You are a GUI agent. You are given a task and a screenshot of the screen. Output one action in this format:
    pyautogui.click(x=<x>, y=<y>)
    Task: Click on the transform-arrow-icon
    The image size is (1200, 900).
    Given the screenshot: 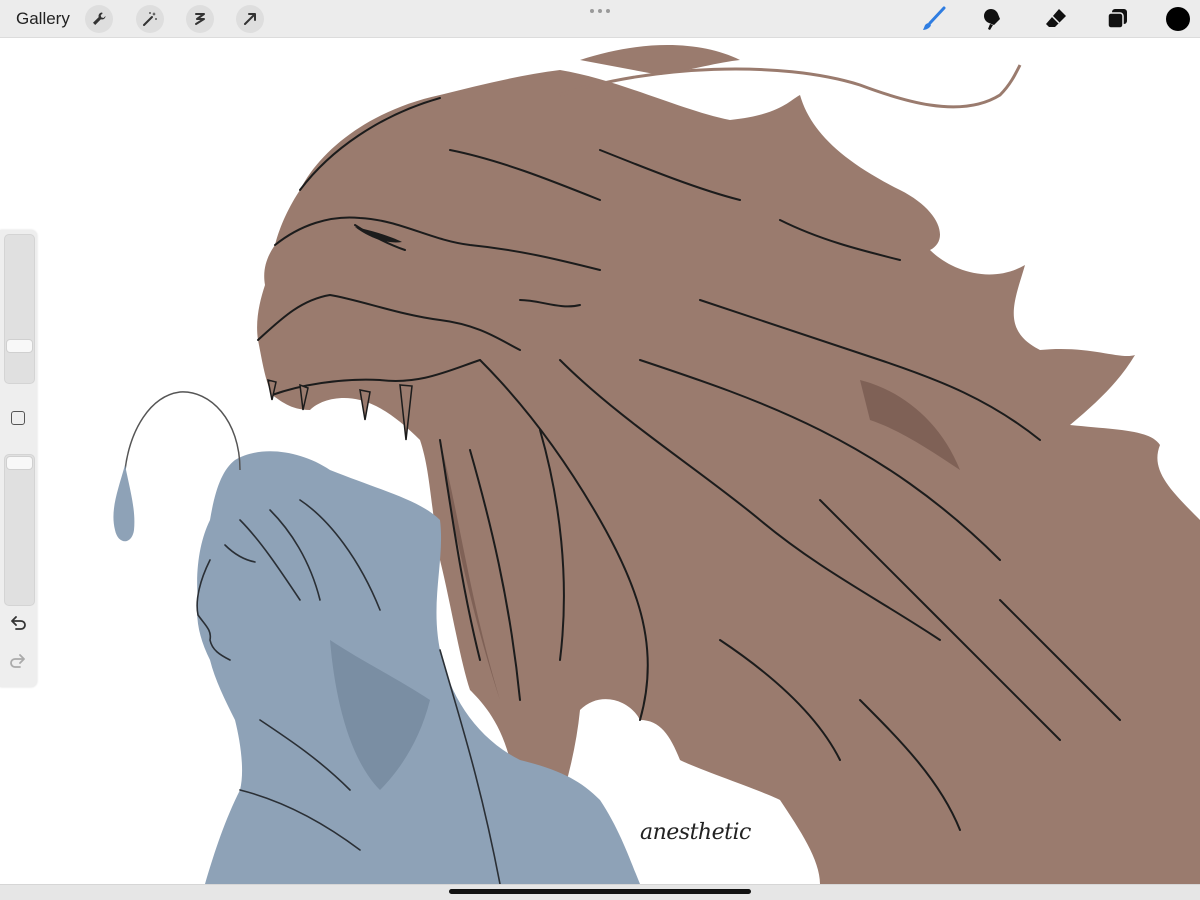 What is the action you would take?
    pyautogui.click(x=250, y=19)
    